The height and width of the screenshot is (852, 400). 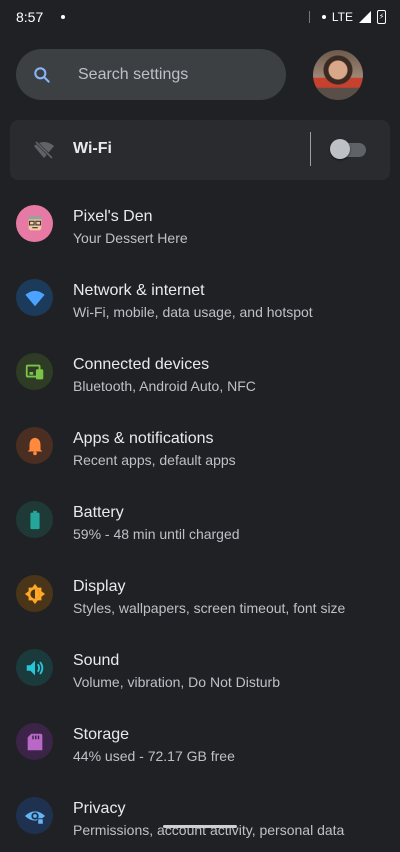 What do you see at coordinates (381, 17) in the screenshot?
I see `battery-charging-icon: ⚡` at bounding box center [381, 17].